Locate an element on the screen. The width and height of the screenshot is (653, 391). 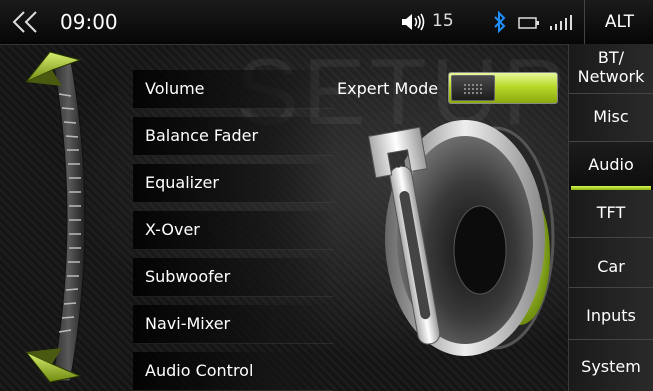
tab-misc: Misc is located at coordinates (610, 118).